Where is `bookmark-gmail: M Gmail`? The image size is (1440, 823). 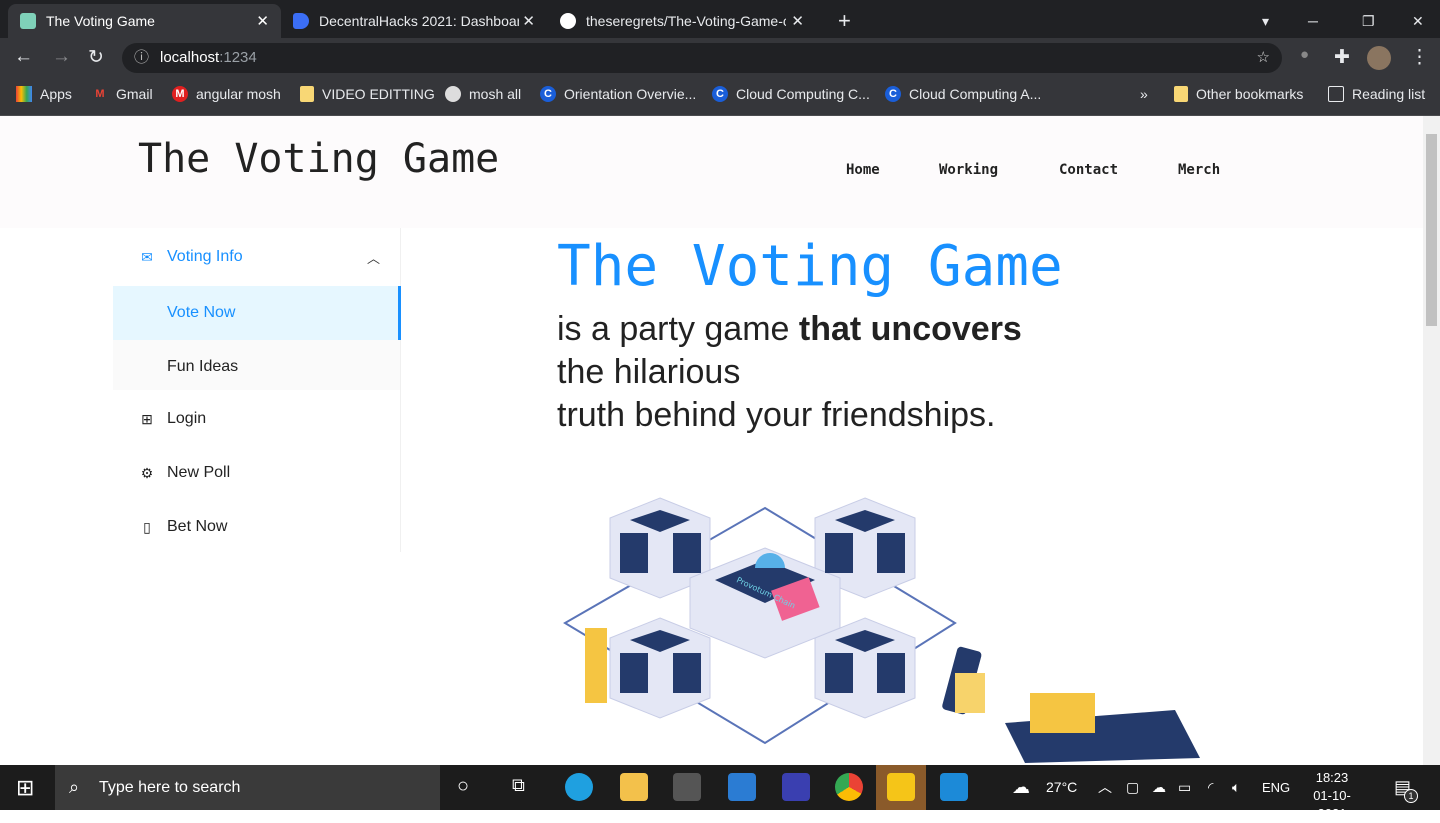 bookmark-gmail: M Gmail is located at coordinates (122, 94).